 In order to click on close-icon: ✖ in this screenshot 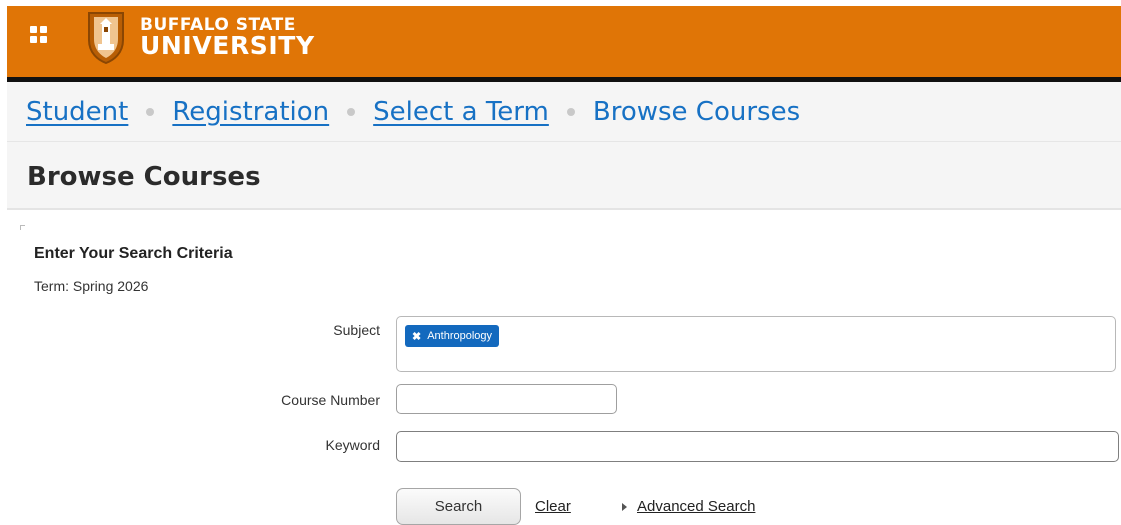, I will do `click(416, 336)`.